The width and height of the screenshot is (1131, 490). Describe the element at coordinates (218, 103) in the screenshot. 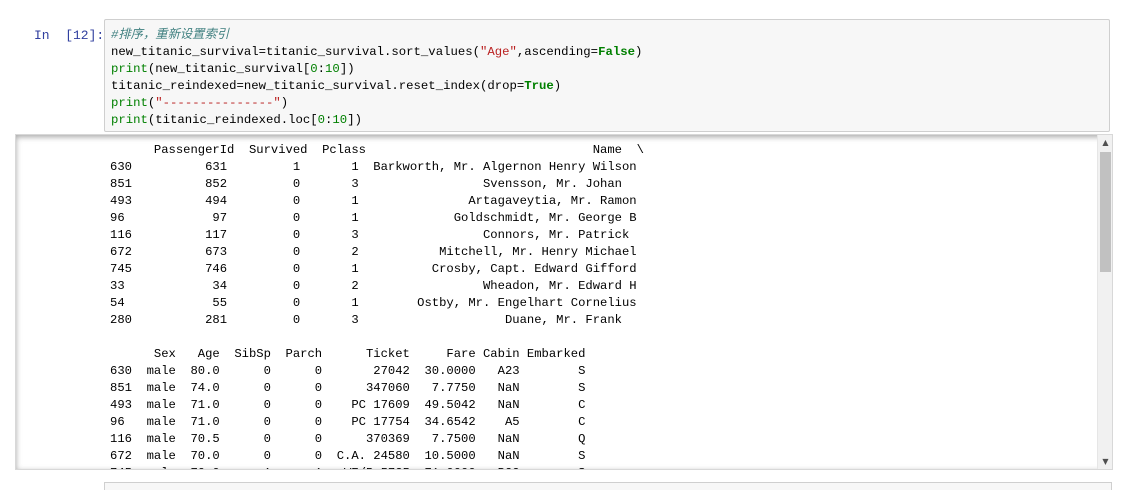

I see `code-token: "---------------"` at that location.